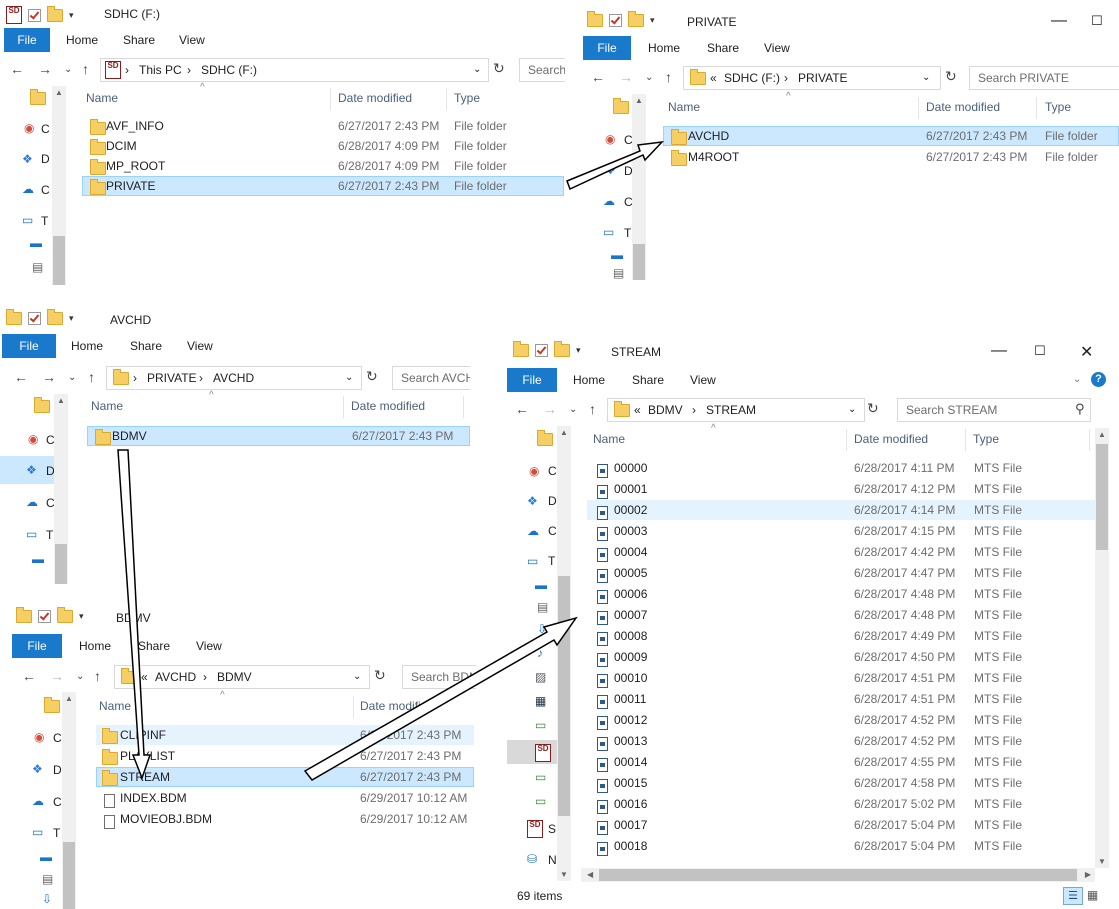  I want to click on scroll-right-icon: ▶, so click(1088, 874).